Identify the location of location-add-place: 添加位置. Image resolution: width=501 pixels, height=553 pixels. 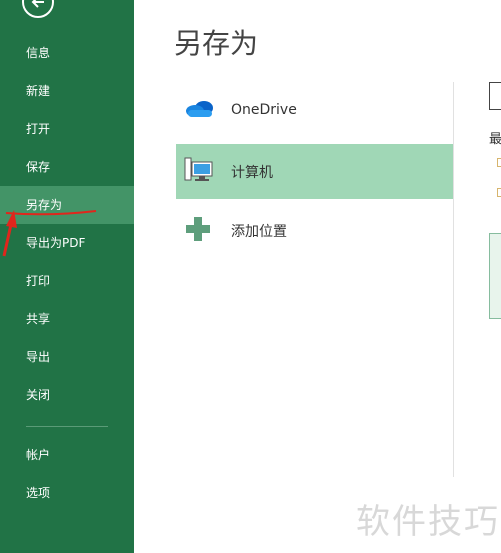
(314, 230).